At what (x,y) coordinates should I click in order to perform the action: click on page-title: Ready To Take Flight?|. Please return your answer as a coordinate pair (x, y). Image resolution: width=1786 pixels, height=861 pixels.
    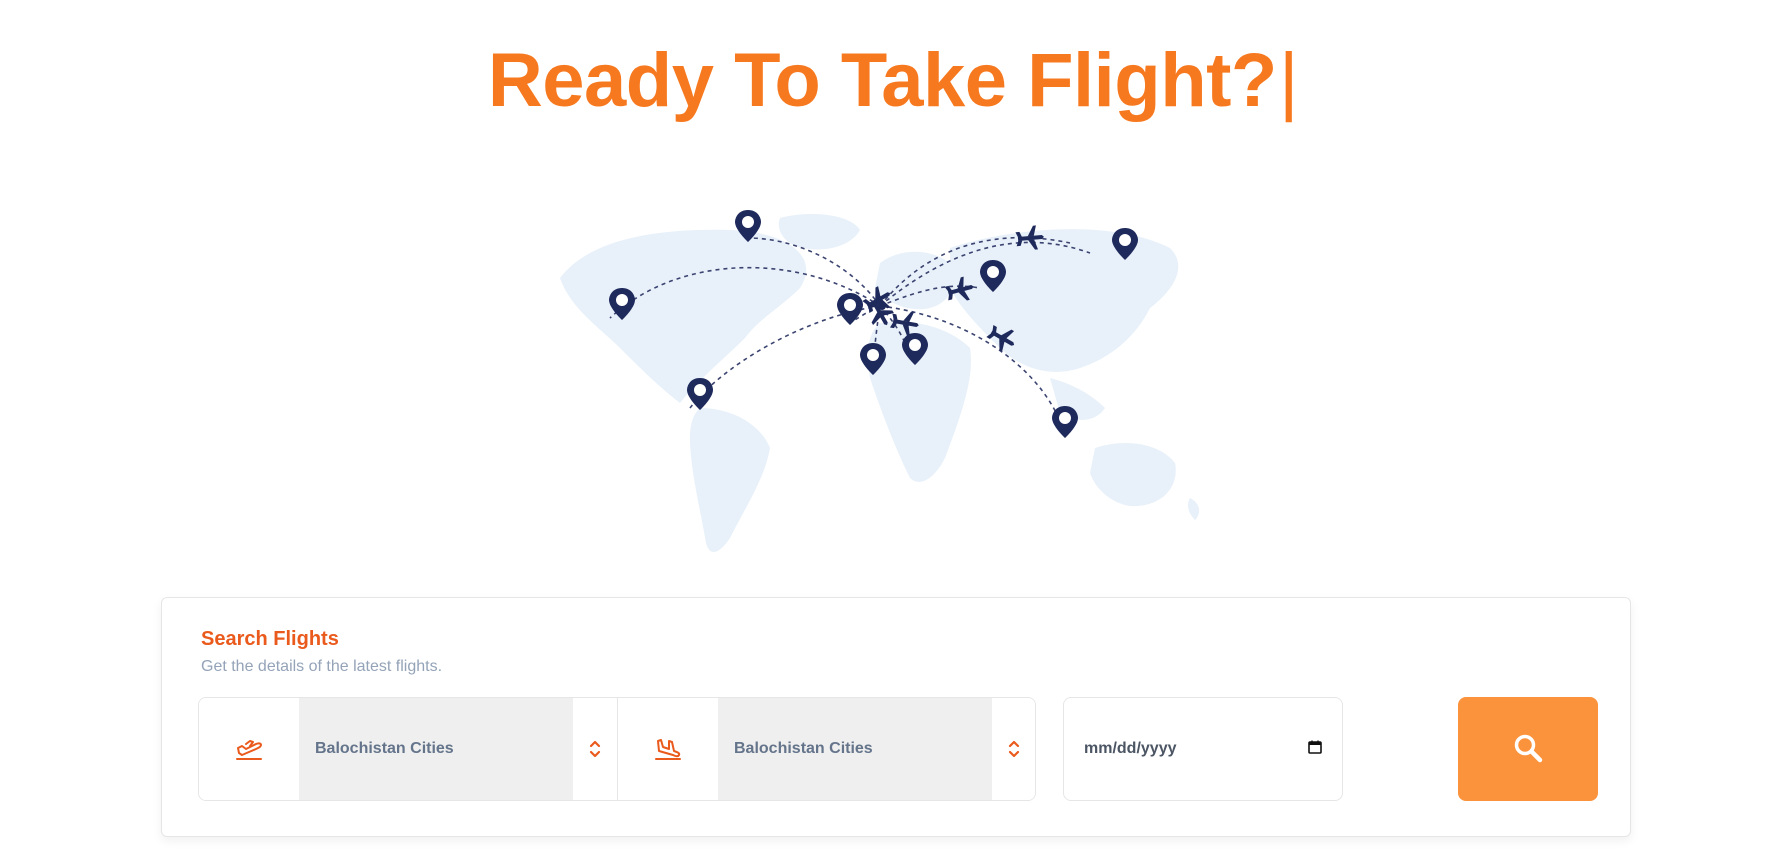
    Looking at the image, I should click on (893, 81).